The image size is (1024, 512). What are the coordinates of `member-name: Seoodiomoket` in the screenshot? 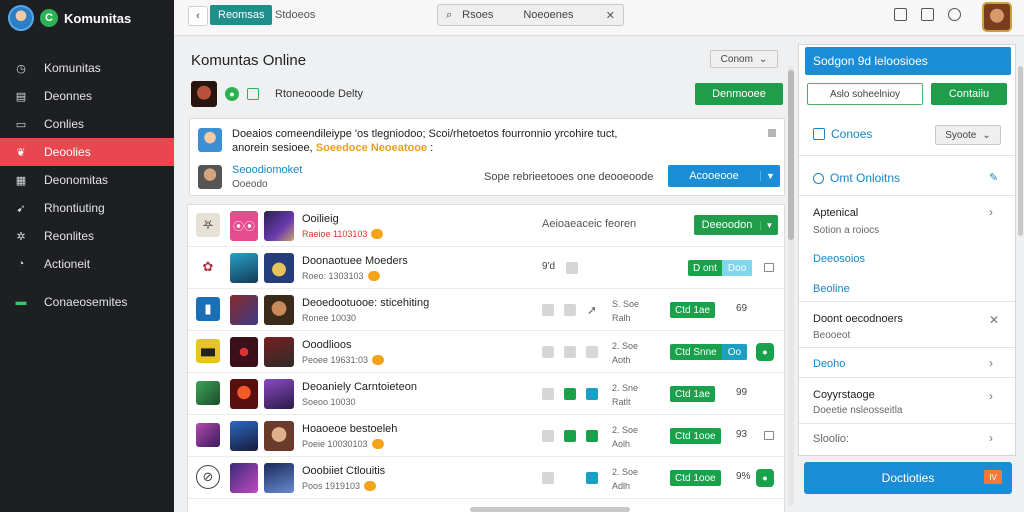 It's located at (267, 170).